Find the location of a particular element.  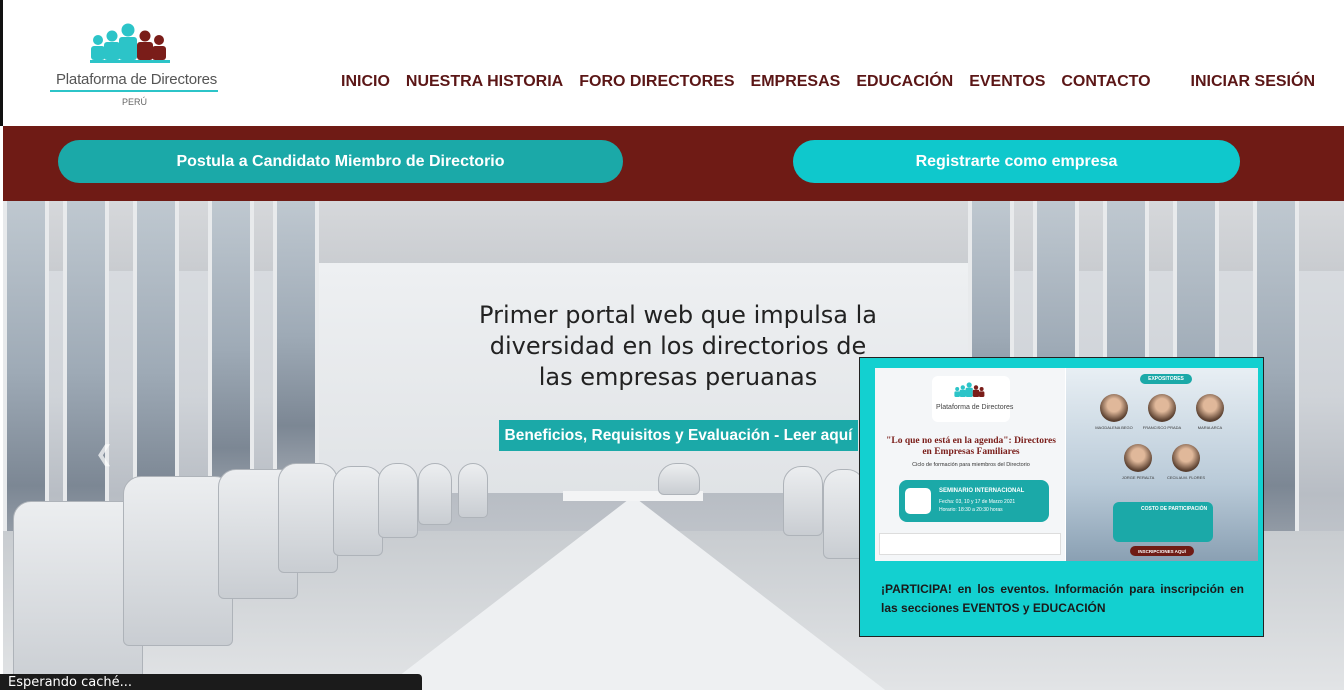

nav-item-educacion: EDUCACIÓN is located at coordinates (904, 82).